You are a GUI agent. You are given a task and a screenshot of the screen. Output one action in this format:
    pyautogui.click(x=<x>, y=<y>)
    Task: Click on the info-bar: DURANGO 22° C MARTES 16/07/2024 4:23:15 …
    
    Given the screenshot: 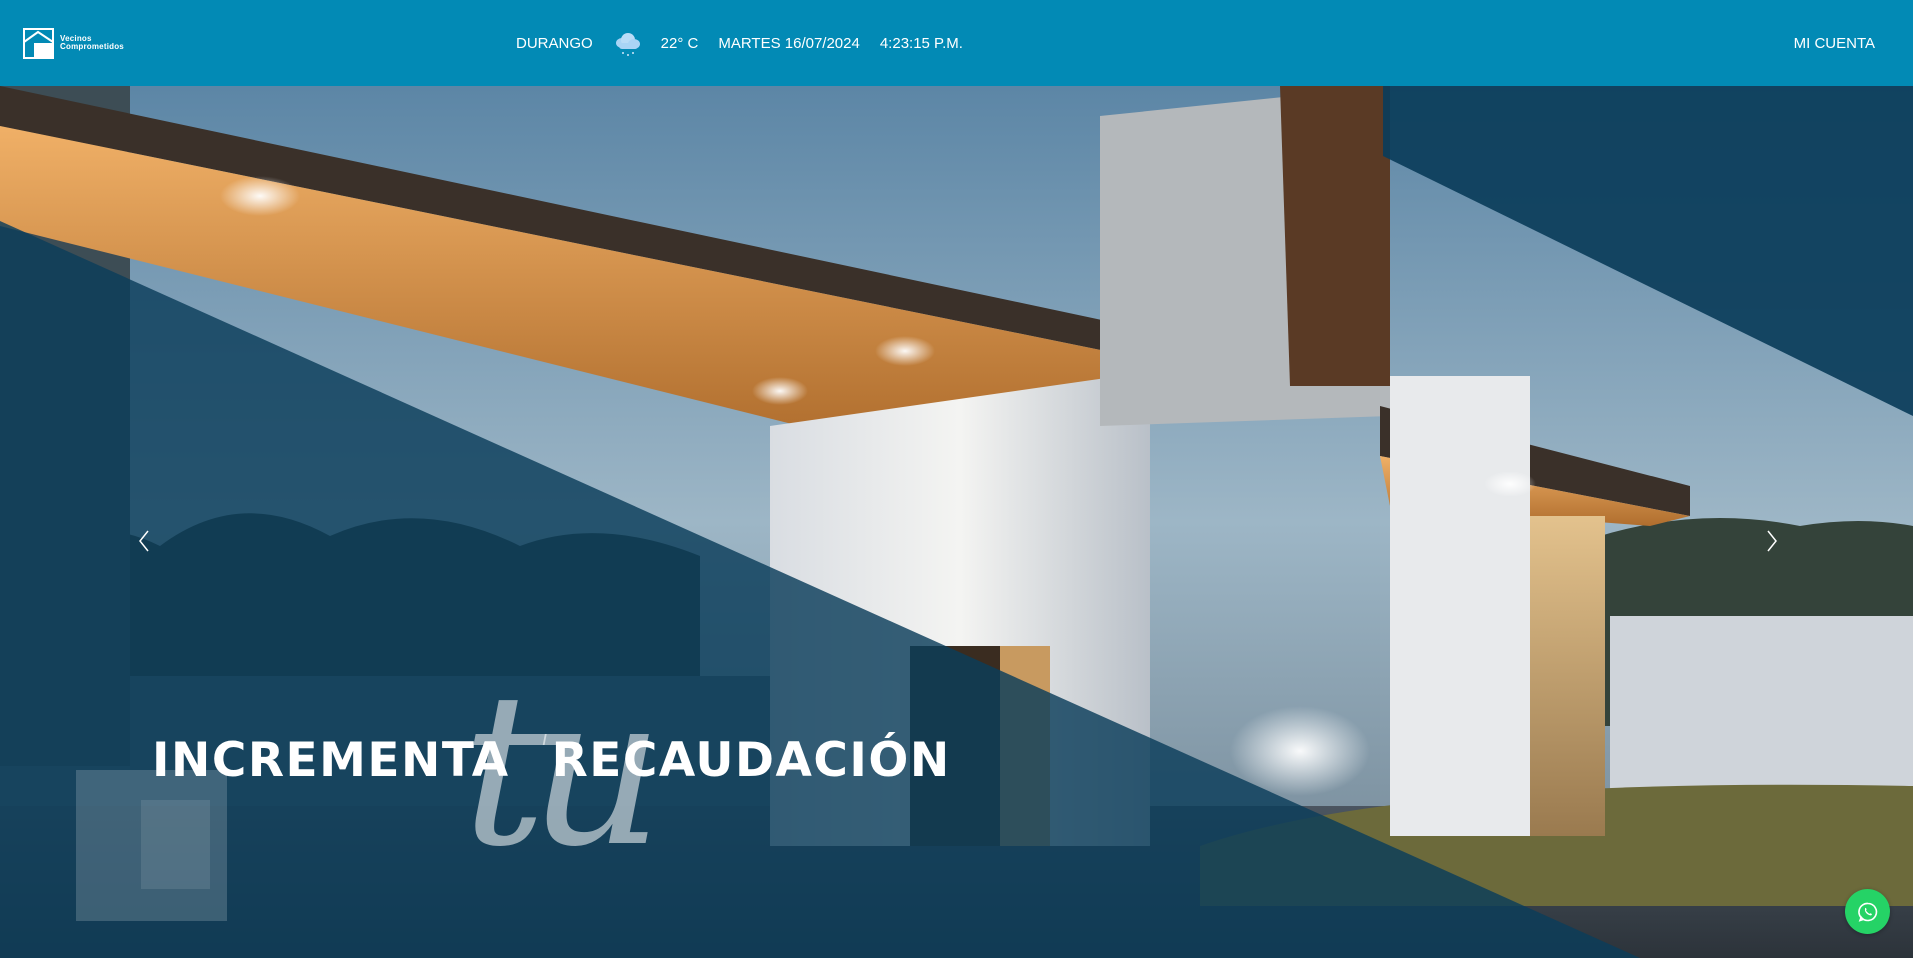 What is the action you would take?
    pyautogui.click(x=739, y=43)
    